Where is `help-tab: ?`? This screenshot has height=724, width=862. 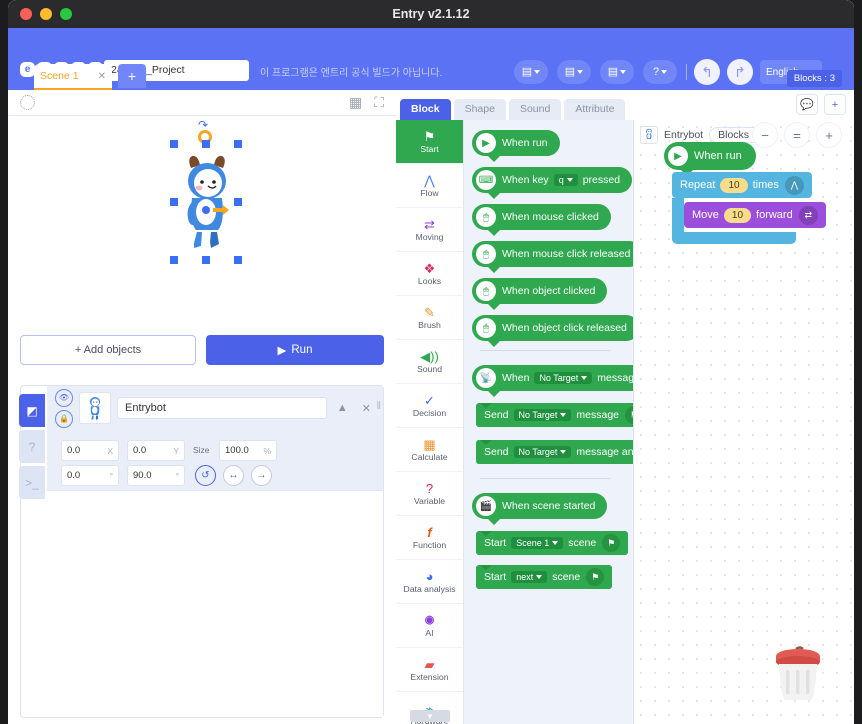 help-tab: ? is located at coordinates (32, 446).